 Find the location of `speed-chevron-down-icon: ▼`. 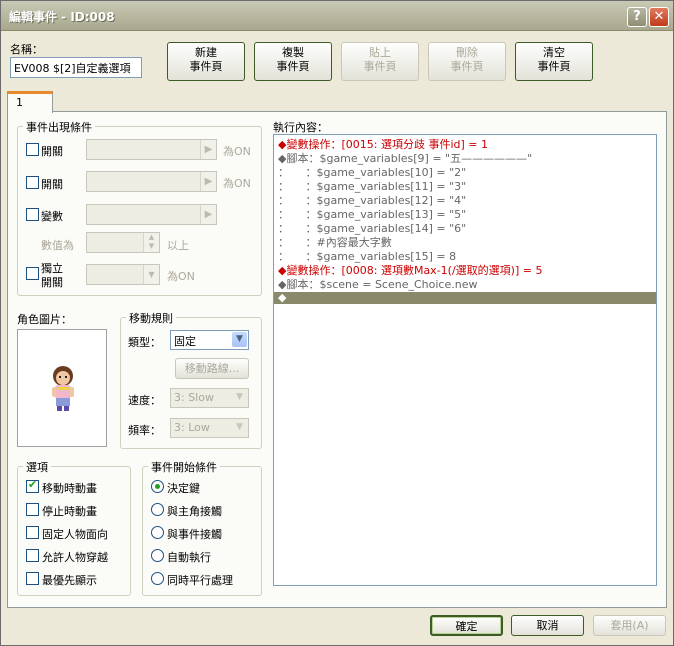

speed-chevron-down-icon: ▼ is located at coordinates (239, 397).